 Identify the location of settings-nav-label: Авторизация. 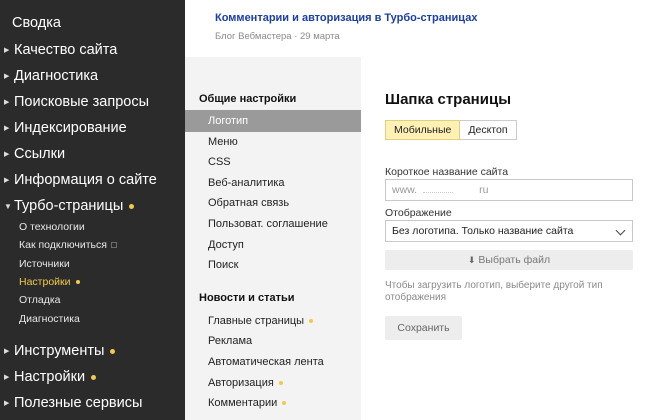
(241, 383).